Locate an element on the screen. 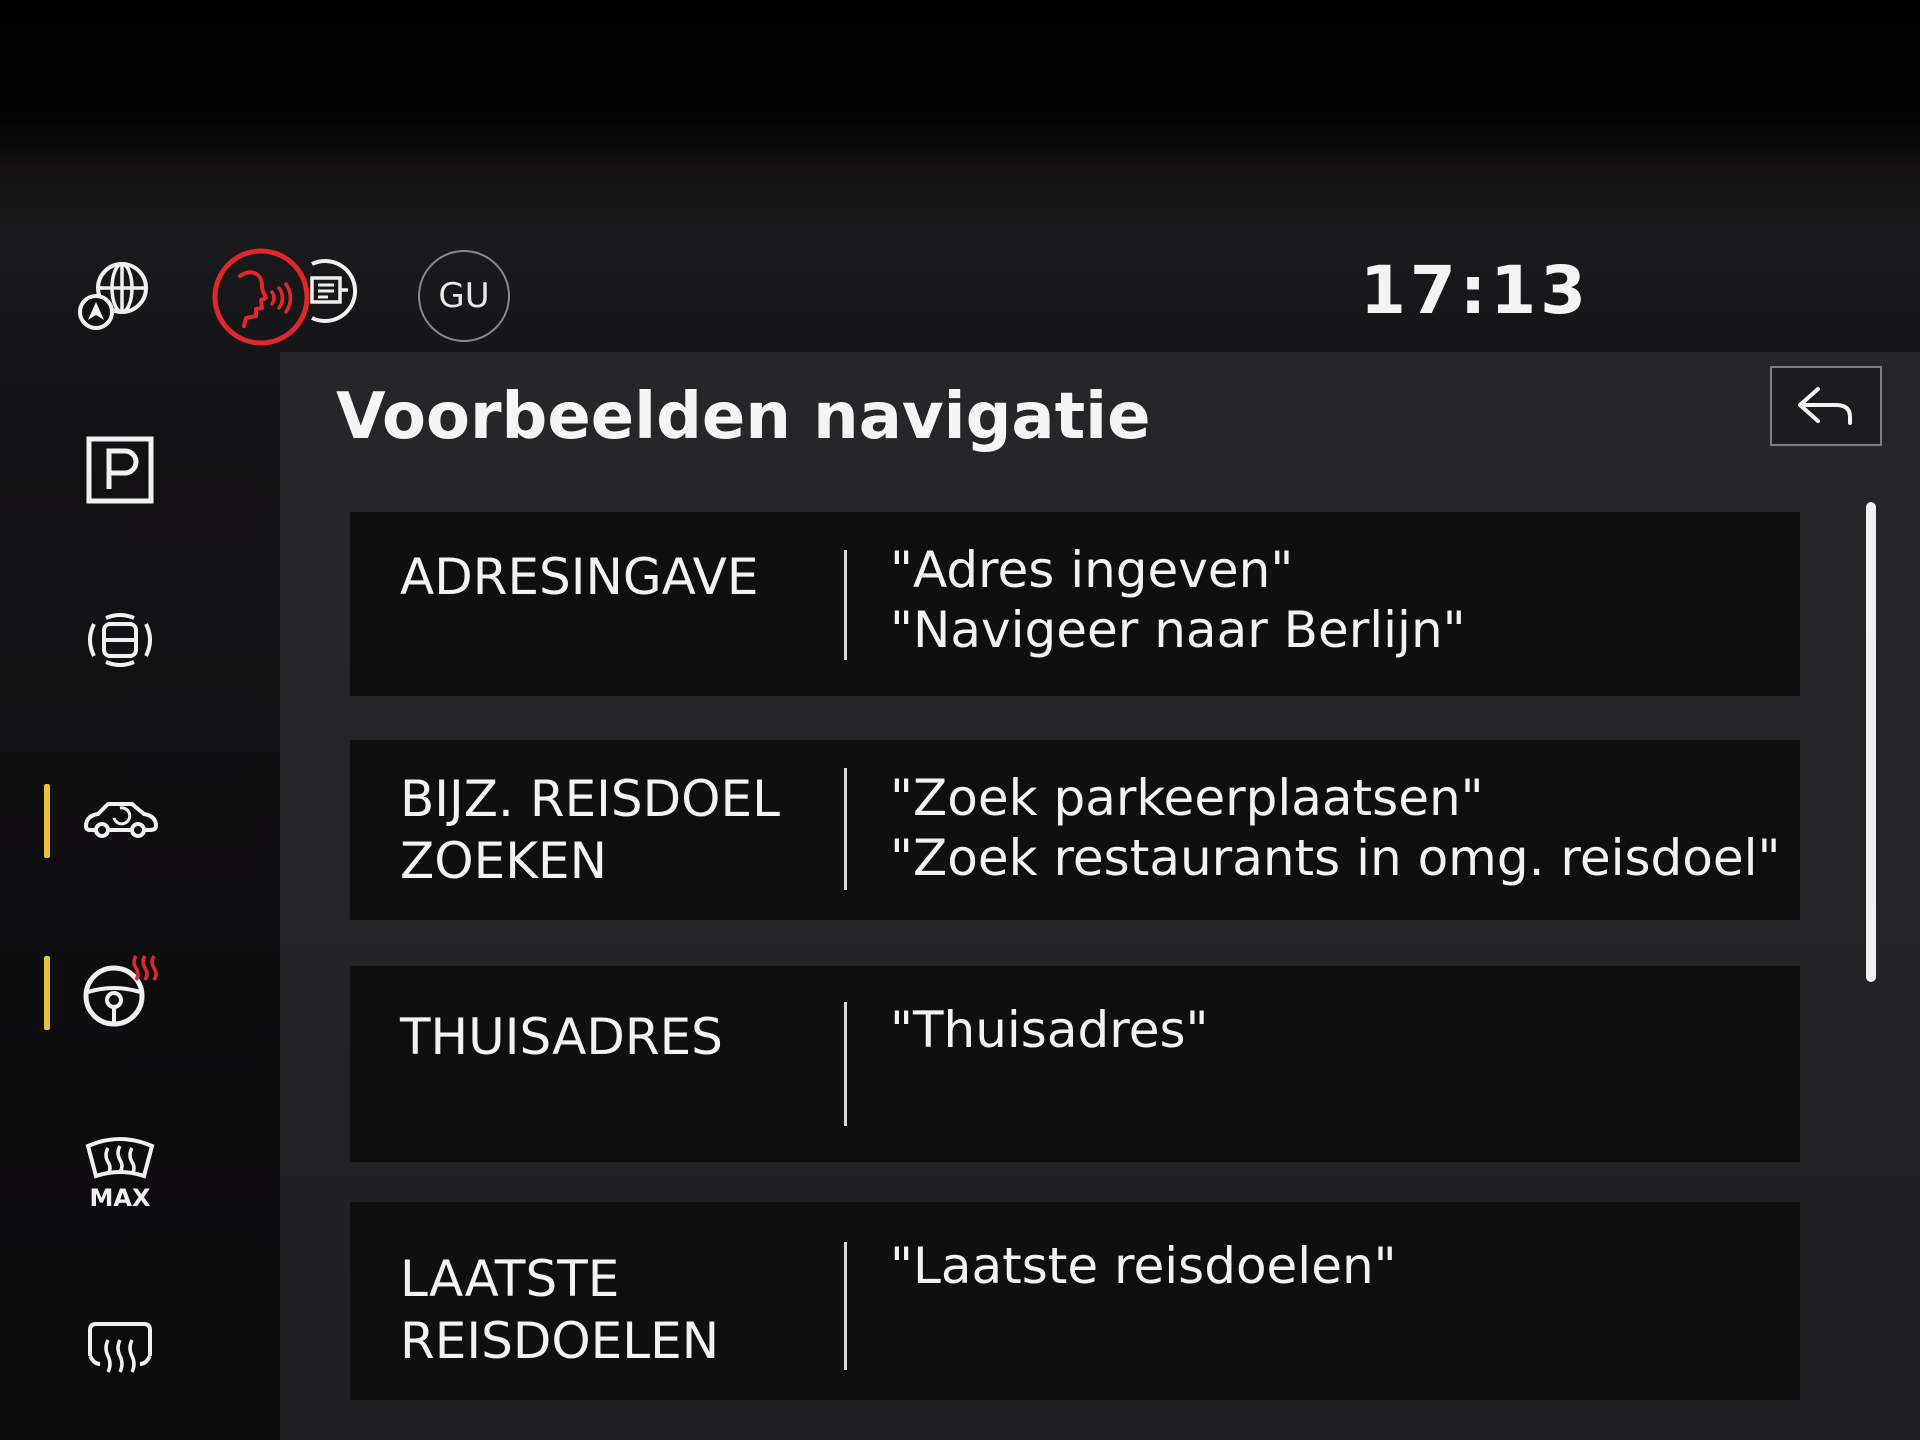 The width and height of the screenshot is (1920, 1440). sidebar-item-windshield-defrost: MAX is located at coordinates (120, 1170).